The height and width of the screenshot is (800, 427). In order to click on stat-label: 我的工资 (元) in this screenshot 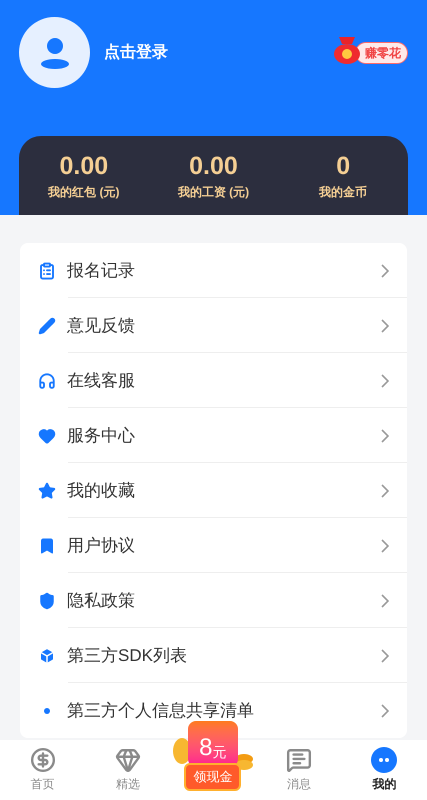, I will do `click(214, 192)`.